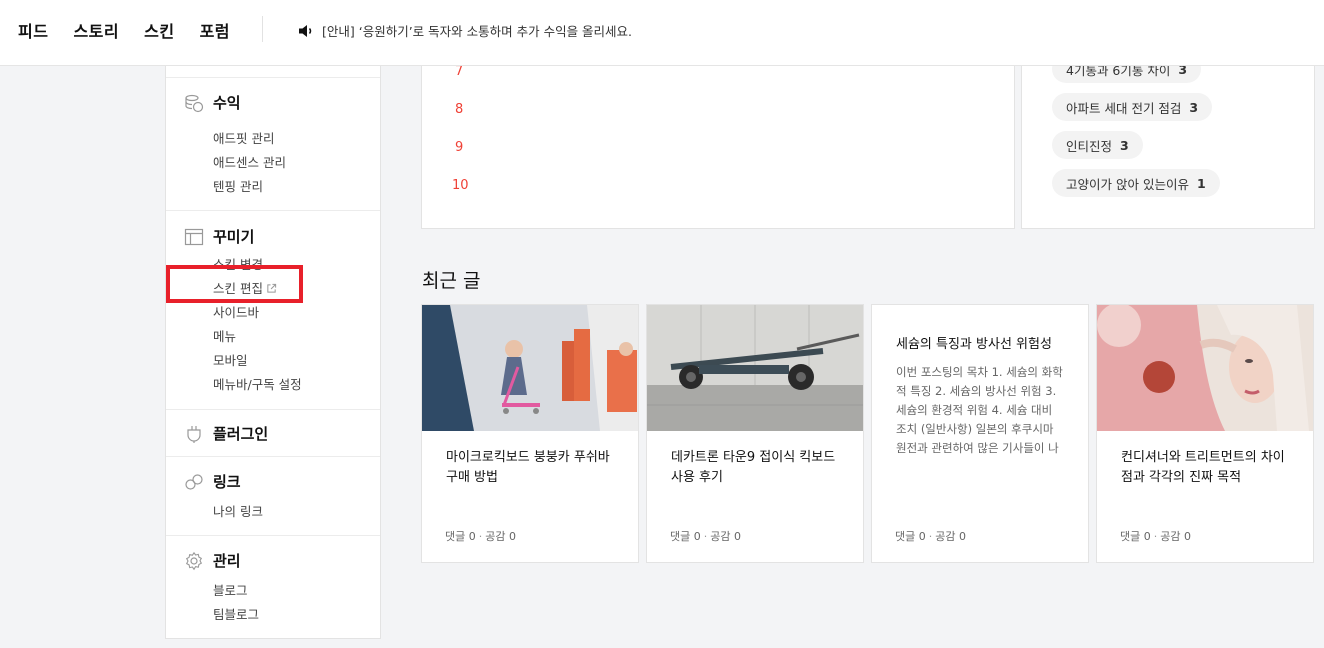  I want to click on sidebar-head-revenue: 수익, so click(212, 102).